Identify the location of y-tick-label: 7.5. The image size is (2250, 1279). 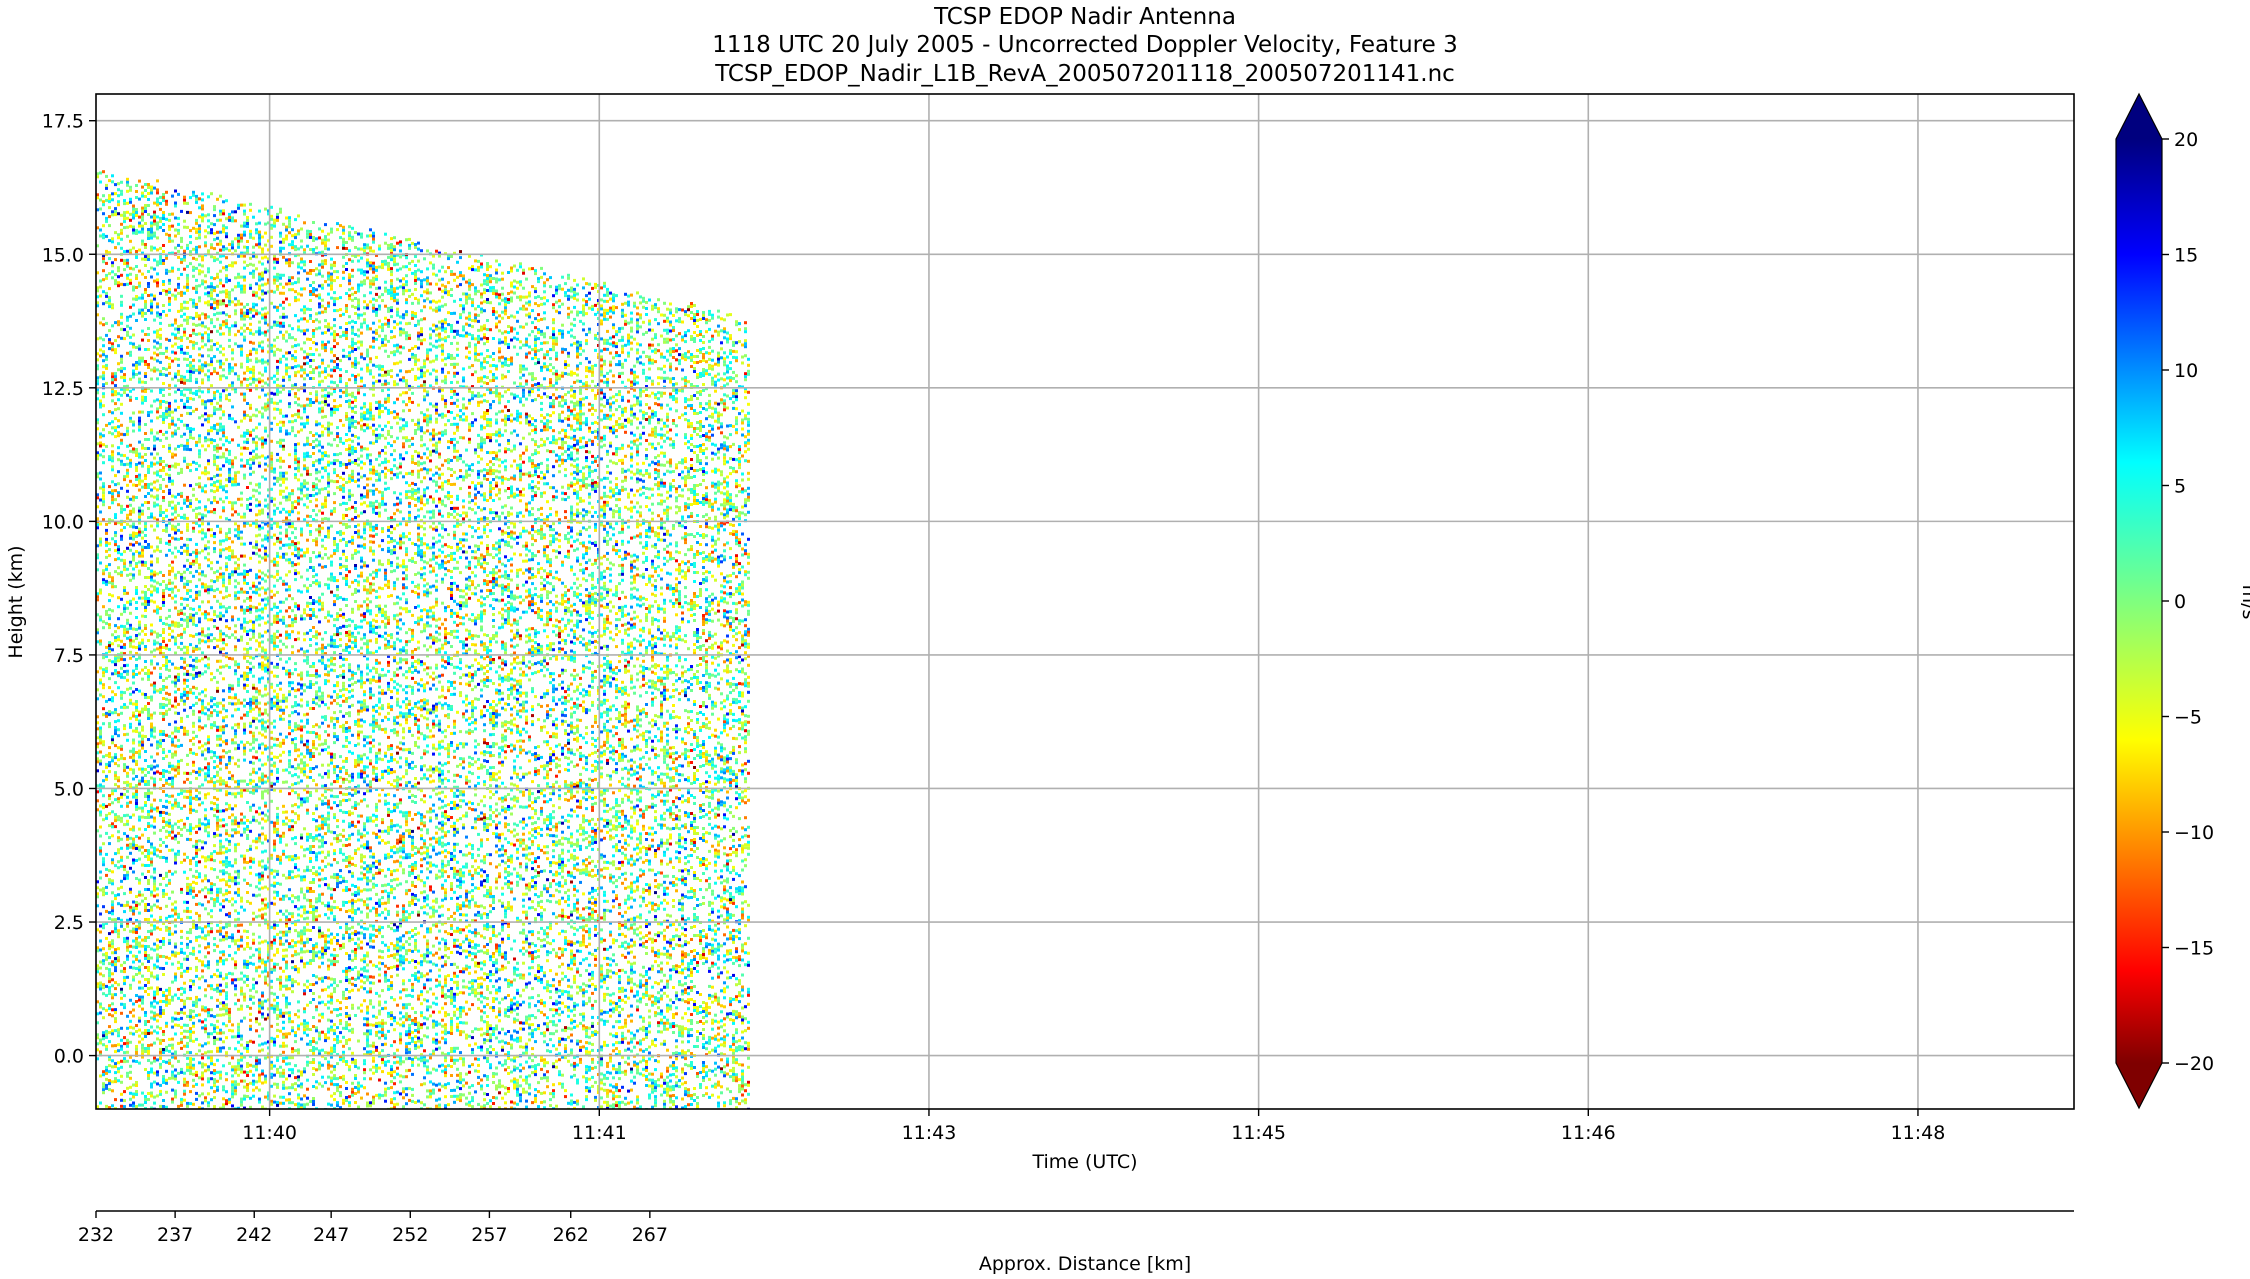
(69, 656).